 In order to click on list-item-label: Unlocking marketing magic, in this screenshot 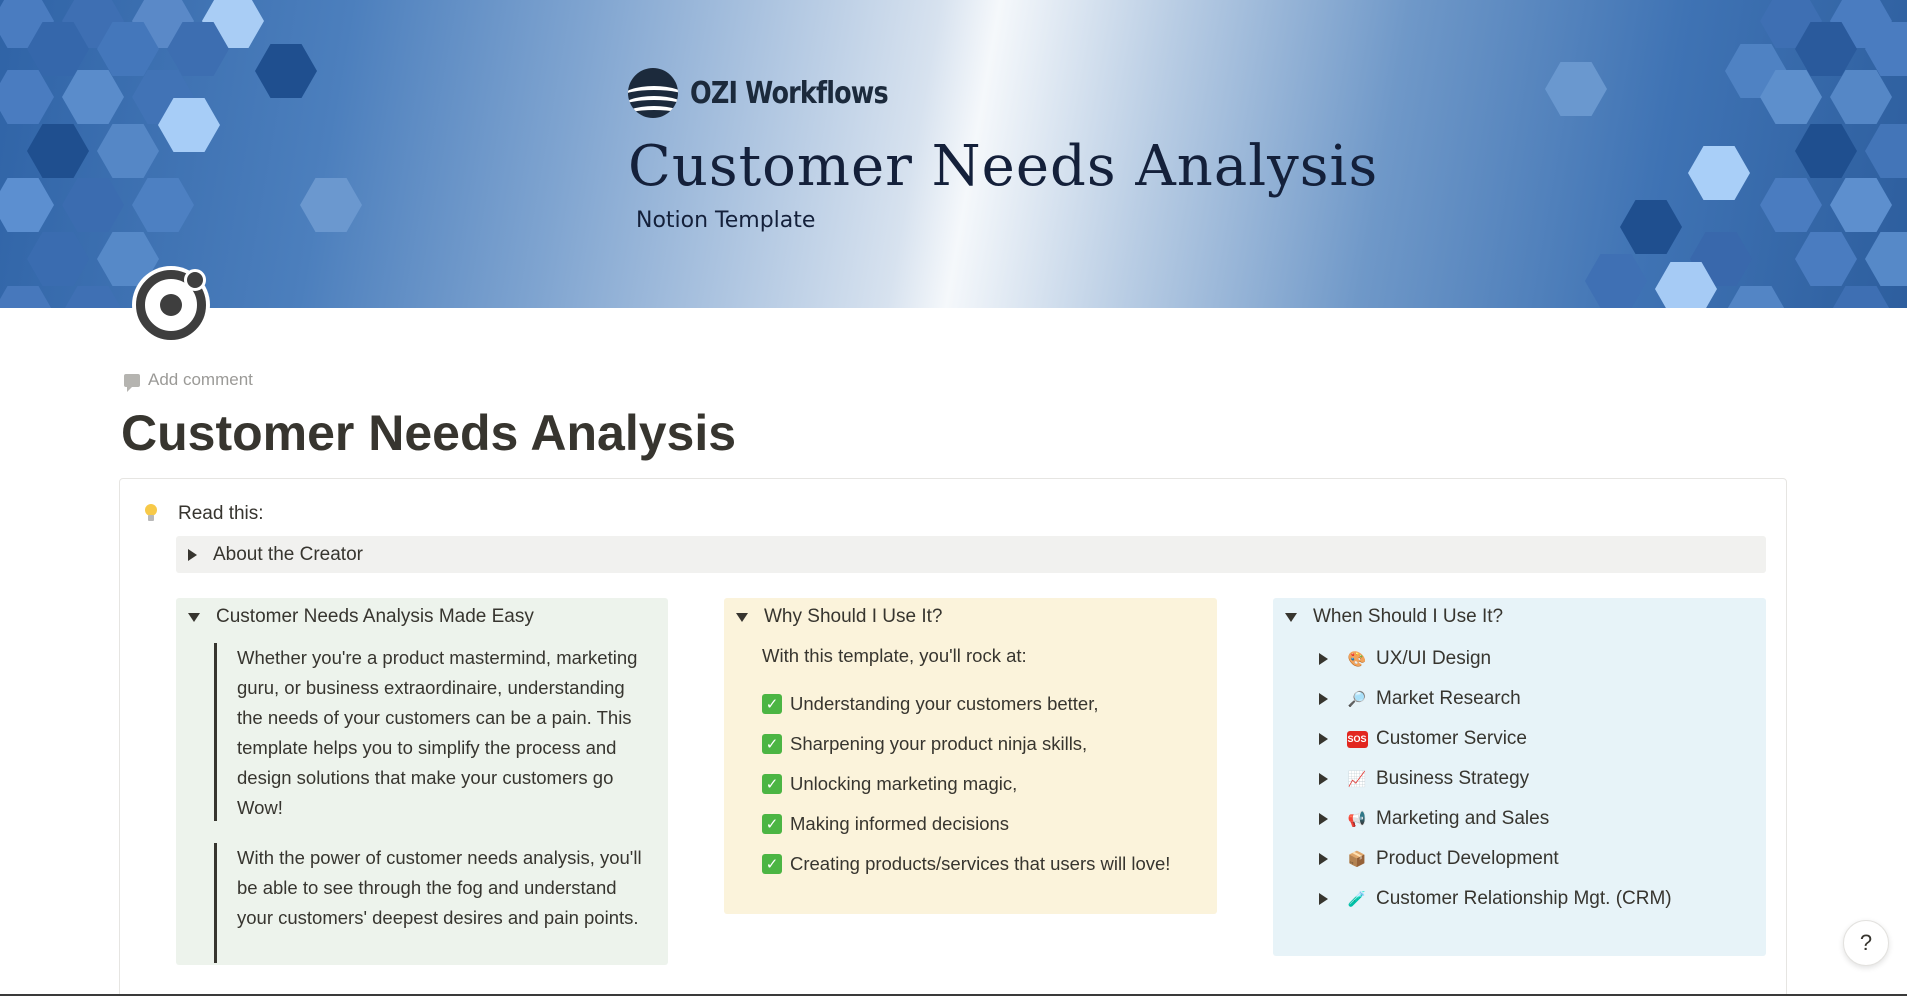, I will do `click(904, 783)`.